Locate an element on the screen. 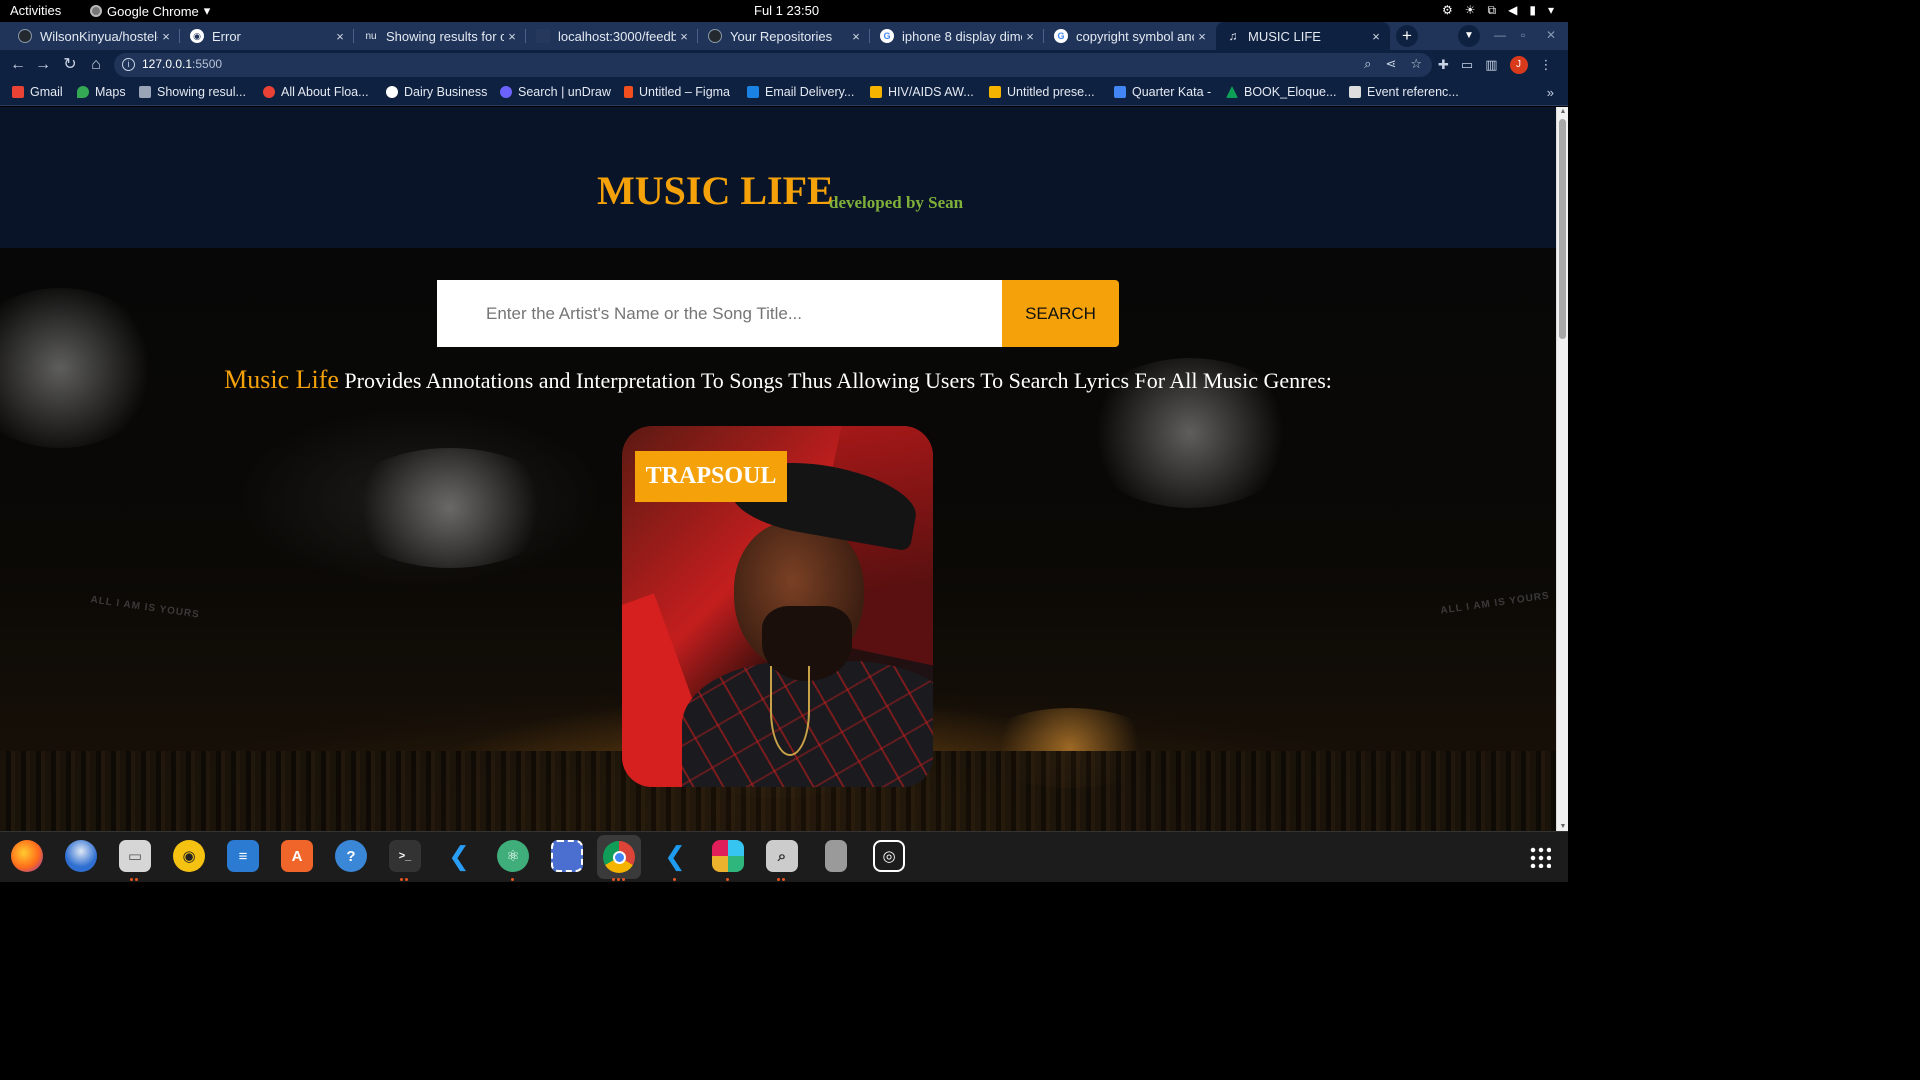 The width and height of the screenshot is (1920, 1080). cast-icon: ▭ is located at coordinates (1467, 65).